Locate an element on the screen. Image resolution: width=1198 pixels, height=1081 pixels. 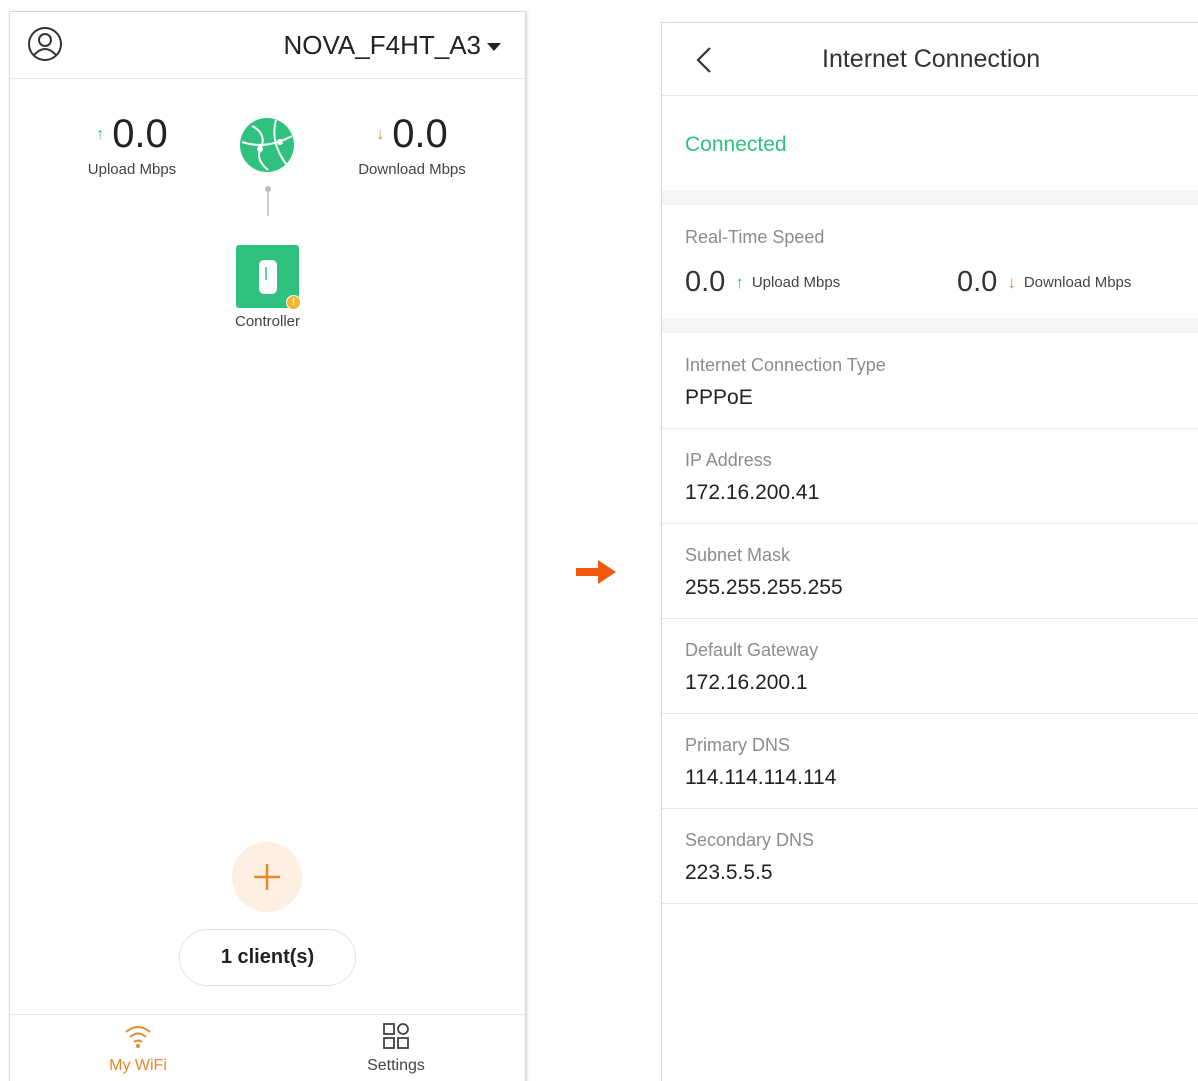
nav-my-wifi-label: My WiFi is located at coordinates (138, 1065).